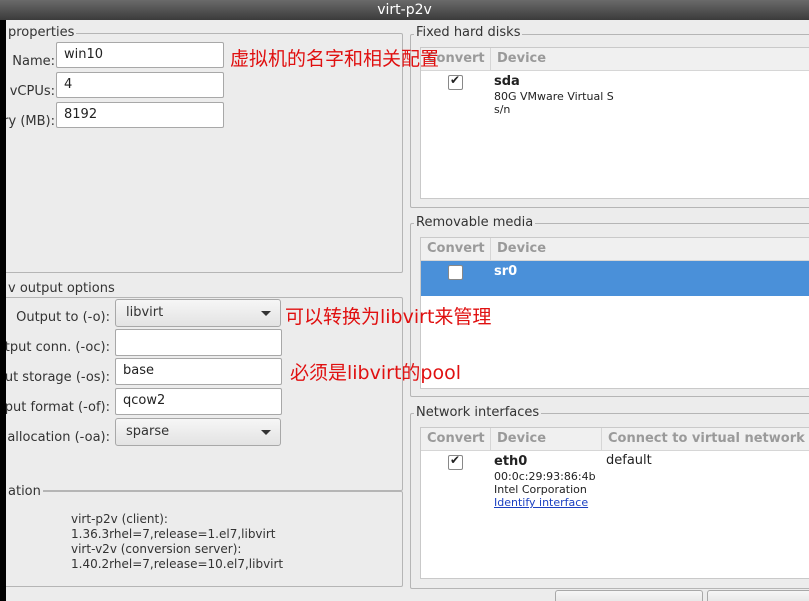 The width and height of the screenshot is (809, 601). I want to click on fixed-disks-legend: Fixed hard disks, so click(468, 32).